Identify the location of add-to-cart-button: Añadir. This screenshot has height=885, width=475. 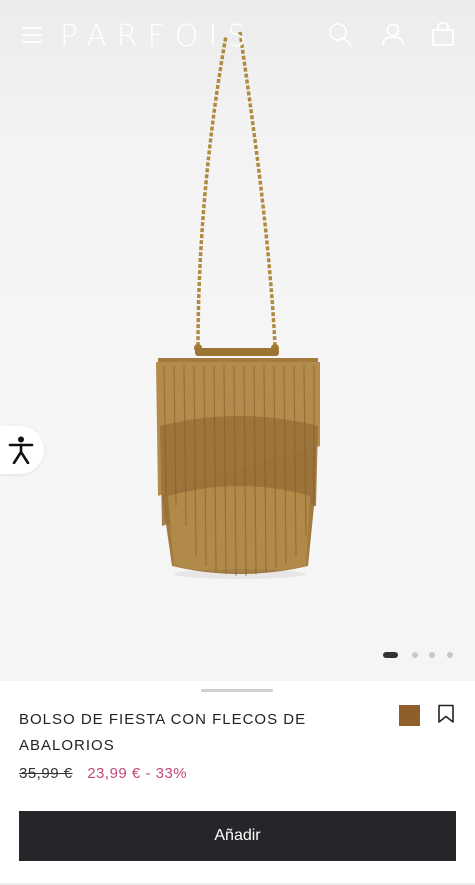
(237, 836).